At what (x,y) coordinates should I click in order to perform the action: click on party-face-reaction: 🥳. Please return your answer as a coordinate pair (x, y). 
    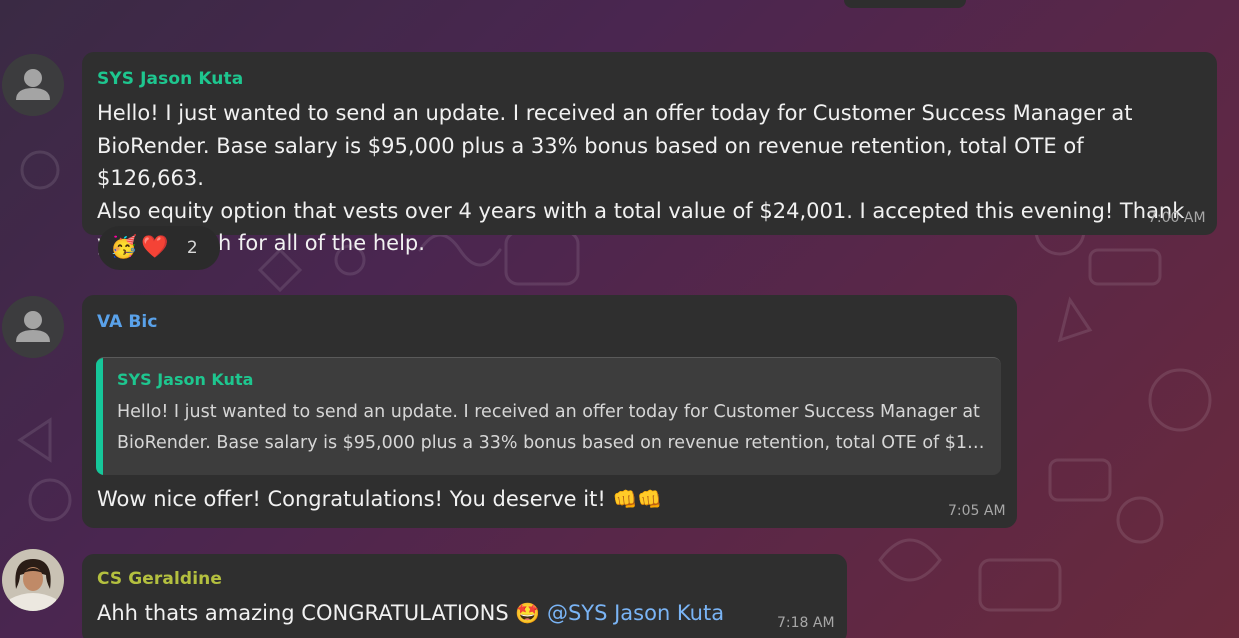
    Looking at the image, I should click on (123, 248).